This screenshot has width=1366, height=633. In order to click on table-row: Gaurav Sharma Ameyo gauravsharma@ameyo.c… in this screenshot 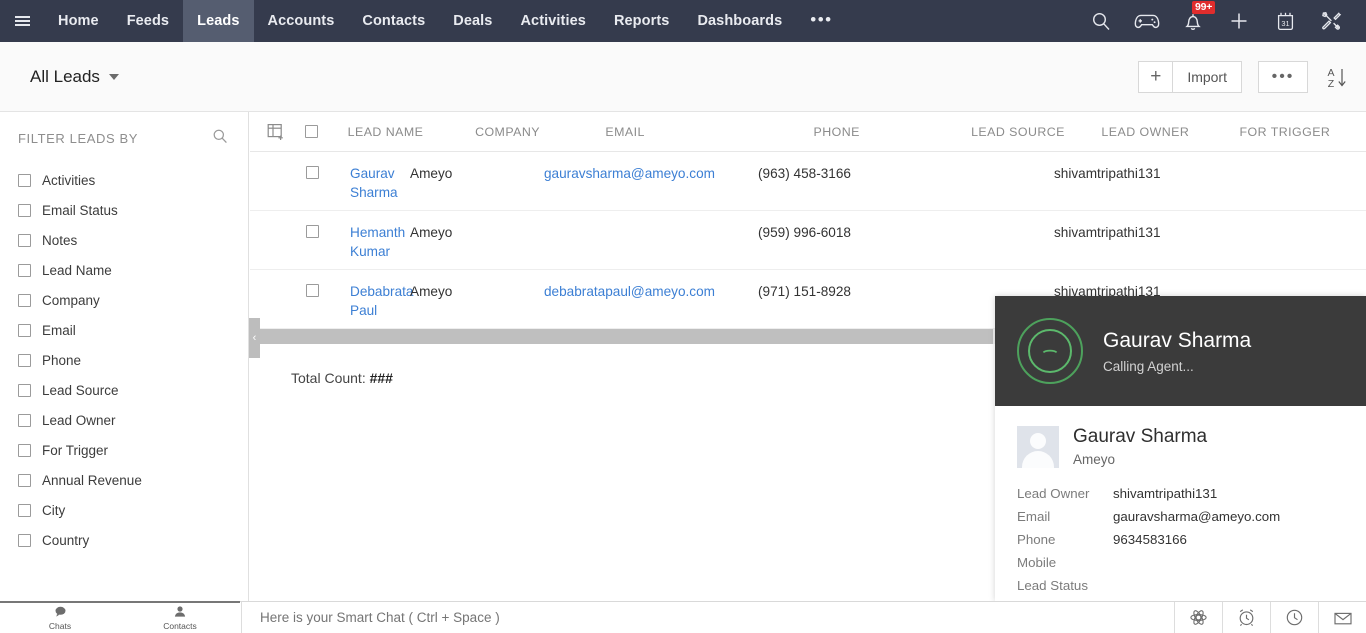, I will do `click(808, 181)`.